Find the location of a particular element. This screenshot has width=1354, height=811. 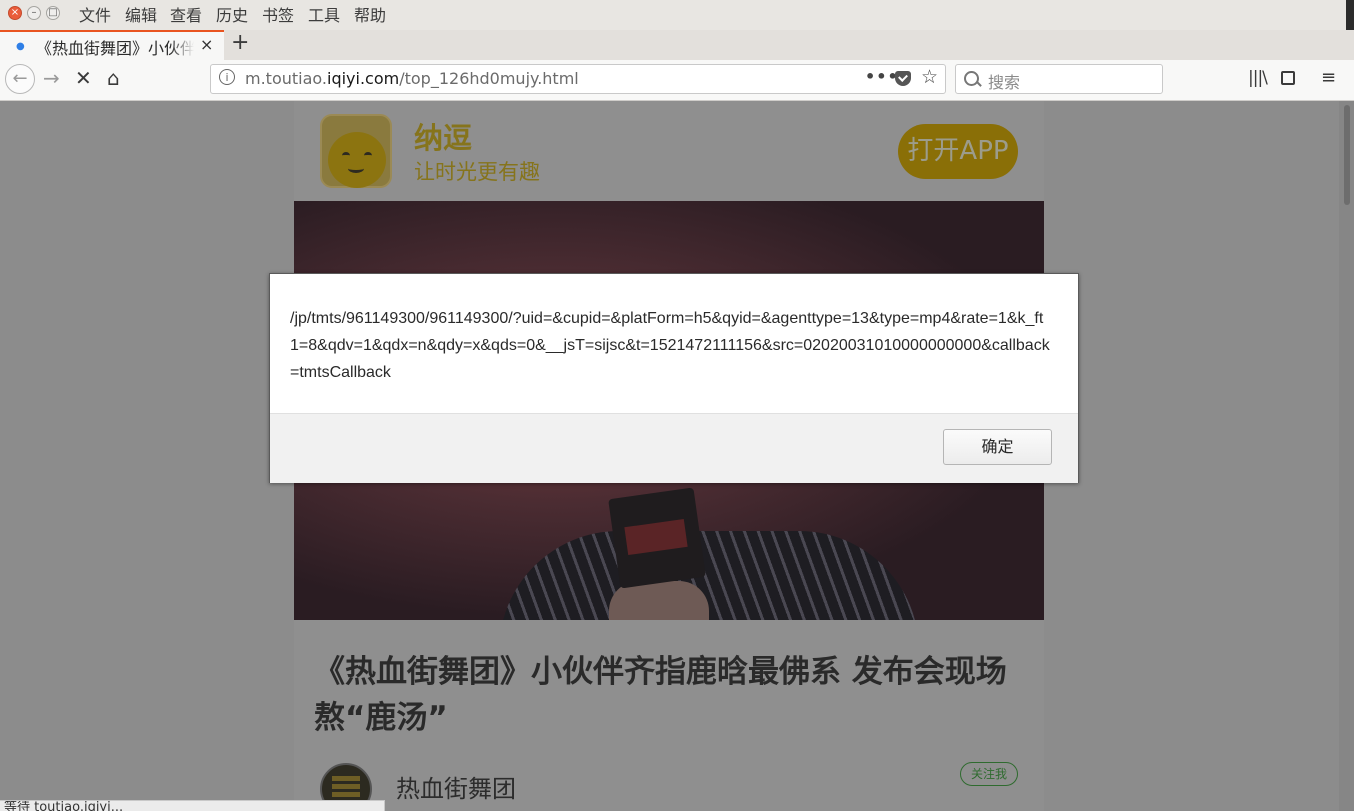

app-name: 纳逗 is located at coordinates (443, 138).